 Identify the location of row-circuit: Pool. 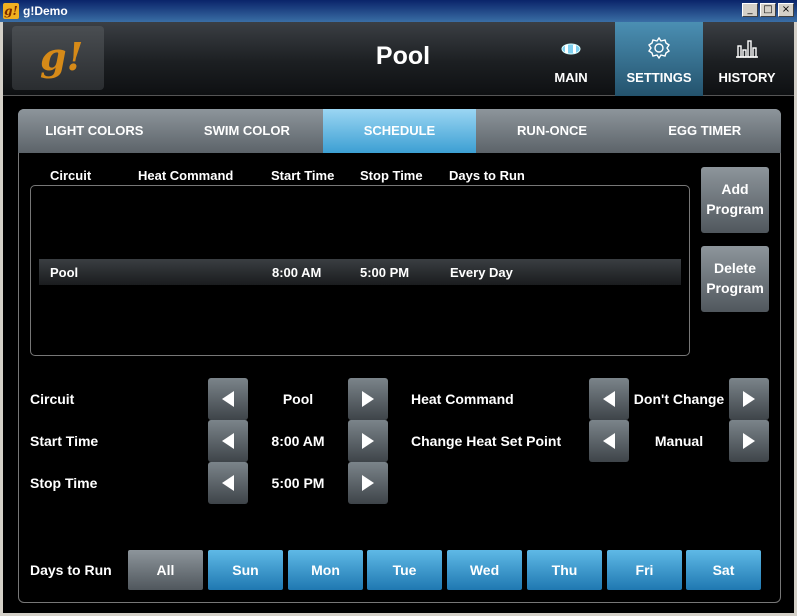
(64, 272).